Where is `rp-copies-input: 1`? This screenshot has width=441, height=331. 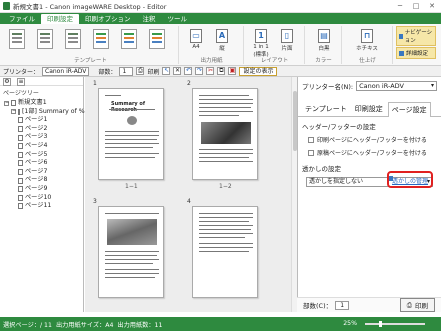 rp-copies-input: 1 is located at coordinates (342, 305).